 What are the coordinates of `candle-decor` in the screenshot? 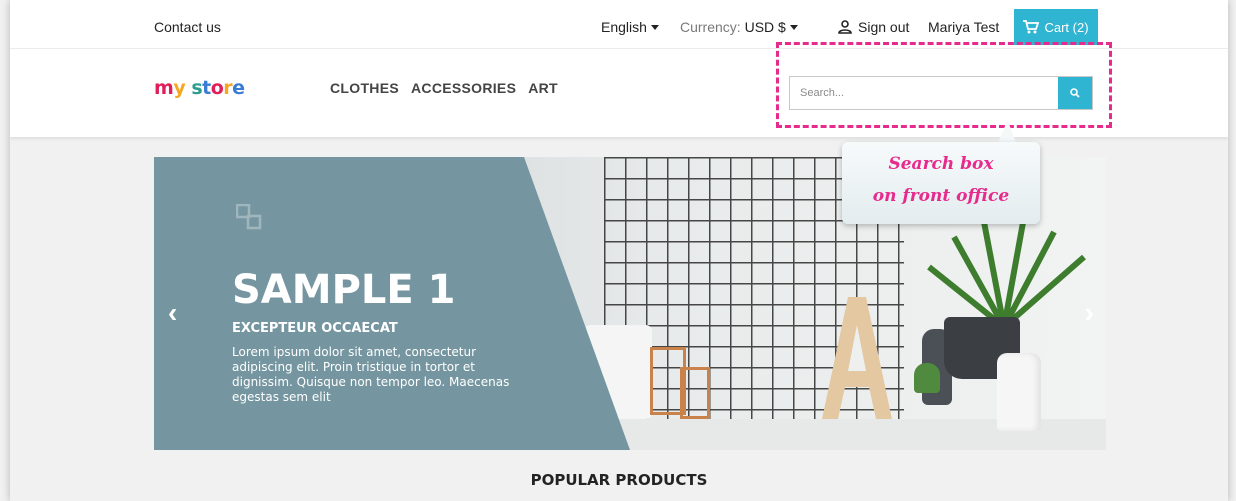 It's located at (1019, 392).